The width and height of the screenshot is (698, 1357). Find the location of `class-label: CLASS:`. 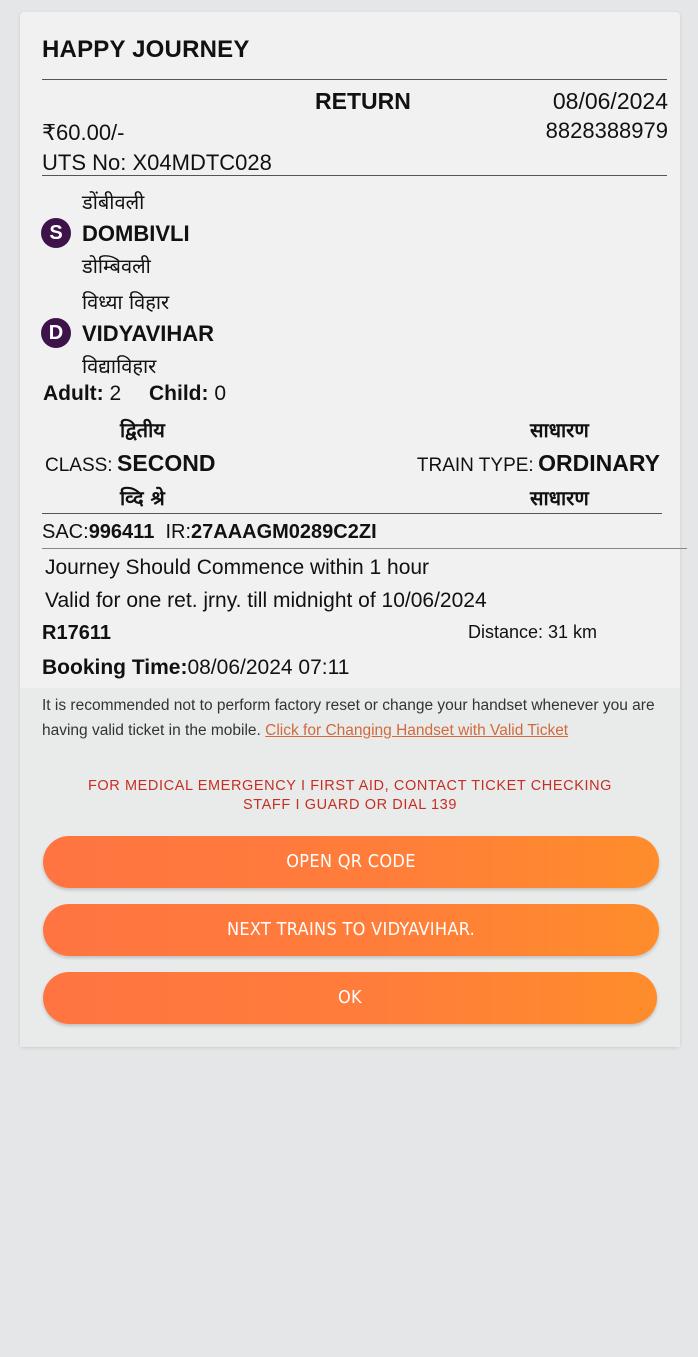

class-label: CLASS: is located at coordinates (79, 465).